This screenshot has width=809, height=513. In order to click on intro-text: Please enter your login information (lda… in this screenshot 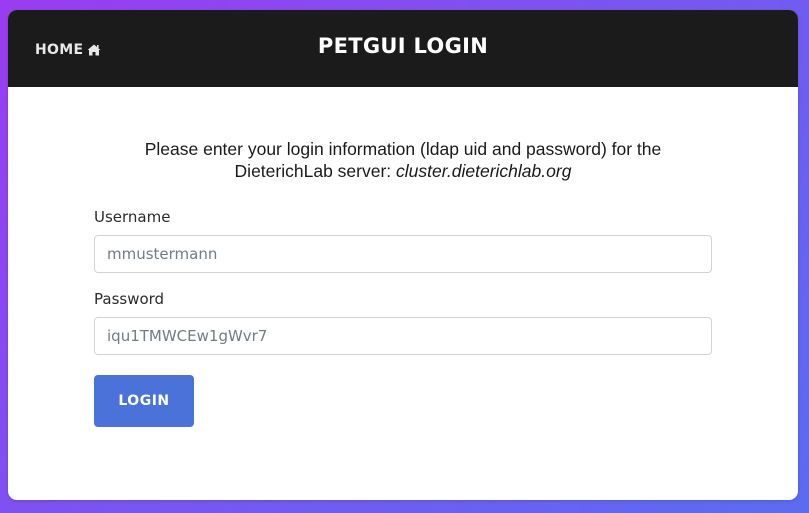, I will do `click(403, 160)`.